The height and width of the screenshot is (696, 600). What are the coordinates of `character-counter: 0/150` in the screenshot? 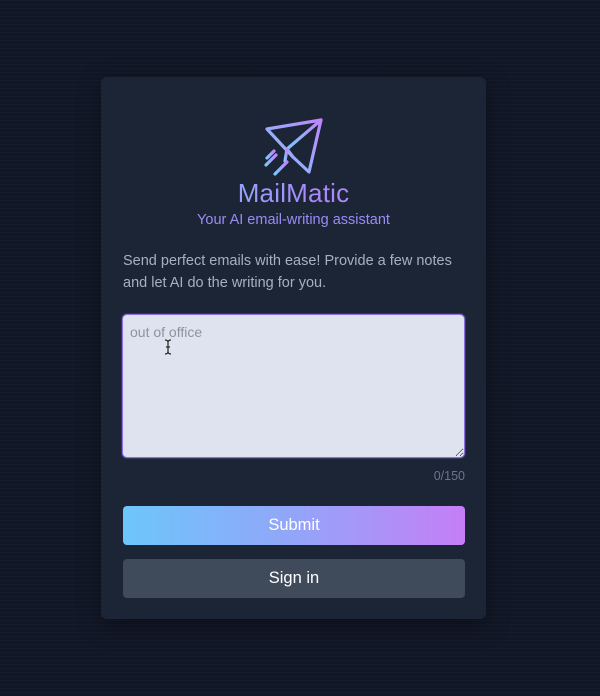 It's located at (449, 476).